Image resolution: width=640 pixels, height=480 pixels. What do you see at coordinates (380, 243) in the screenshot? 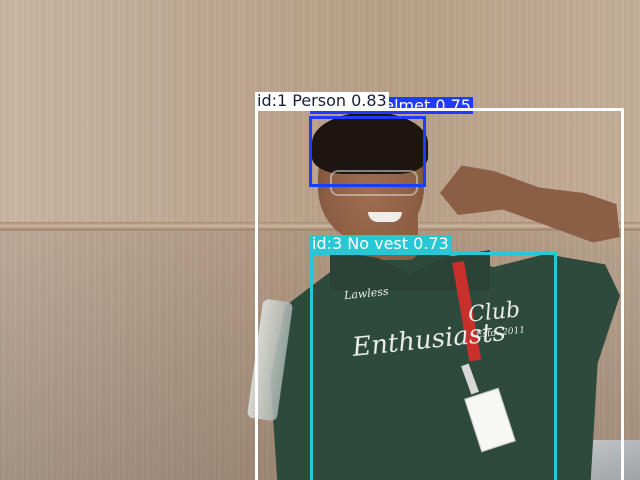
I see `no-vest-label: id:3 No vest 0.73` at bounding box center [380, 243].